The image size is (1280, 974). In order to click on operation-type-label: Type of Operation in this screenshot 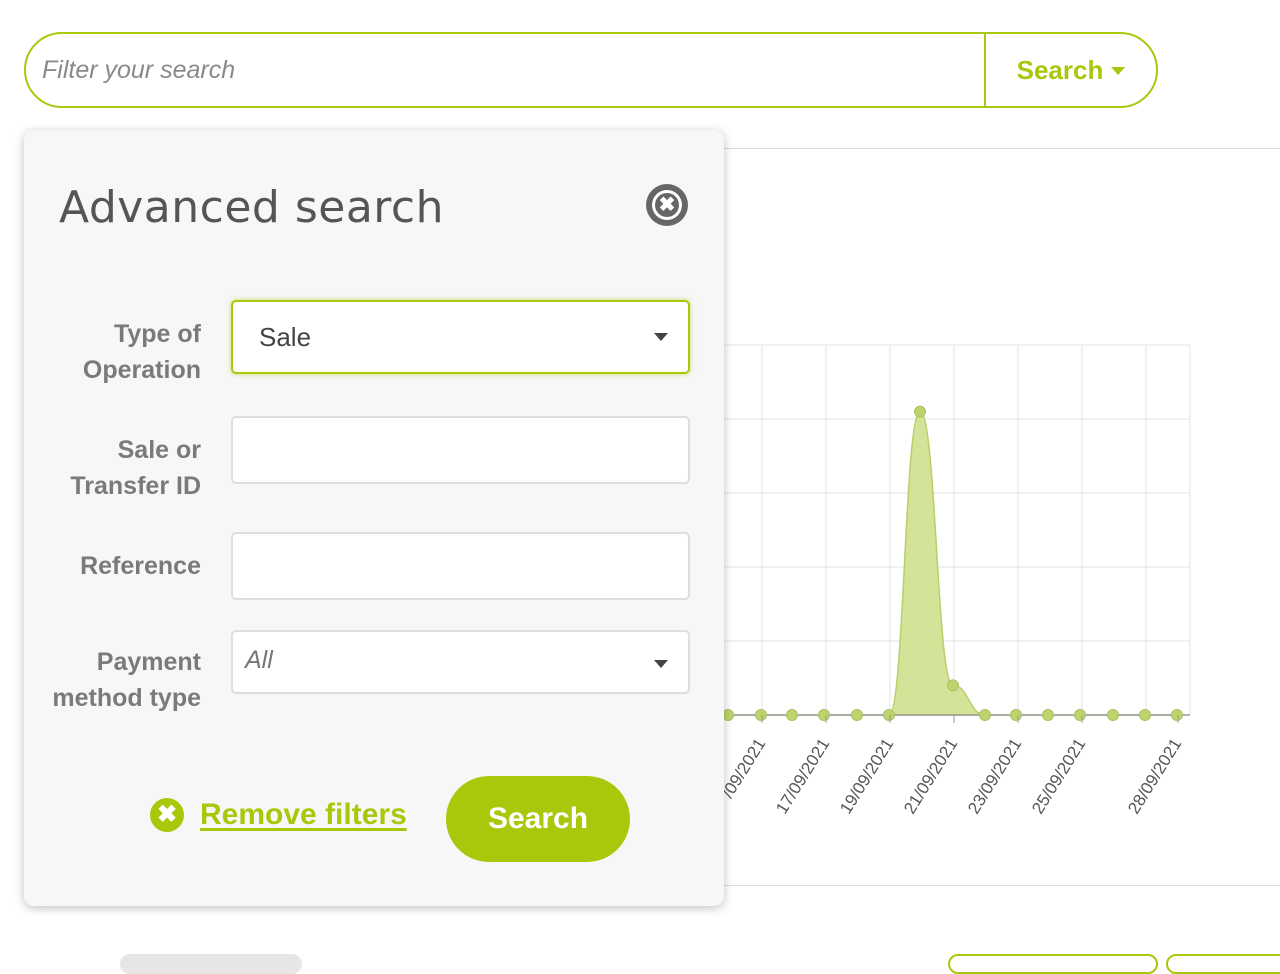, I will do `click(141, 352)`.